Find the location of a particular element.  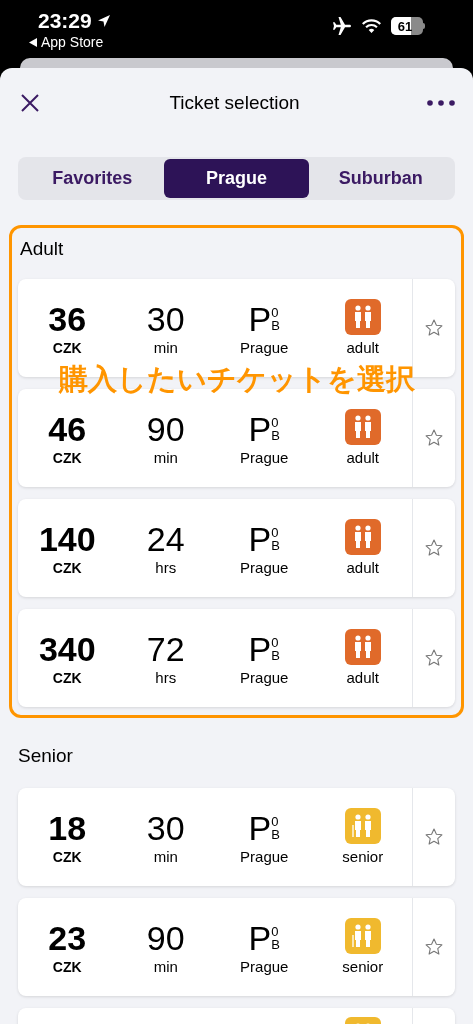

section-heading: Adult is located at coordinates (42, 248).